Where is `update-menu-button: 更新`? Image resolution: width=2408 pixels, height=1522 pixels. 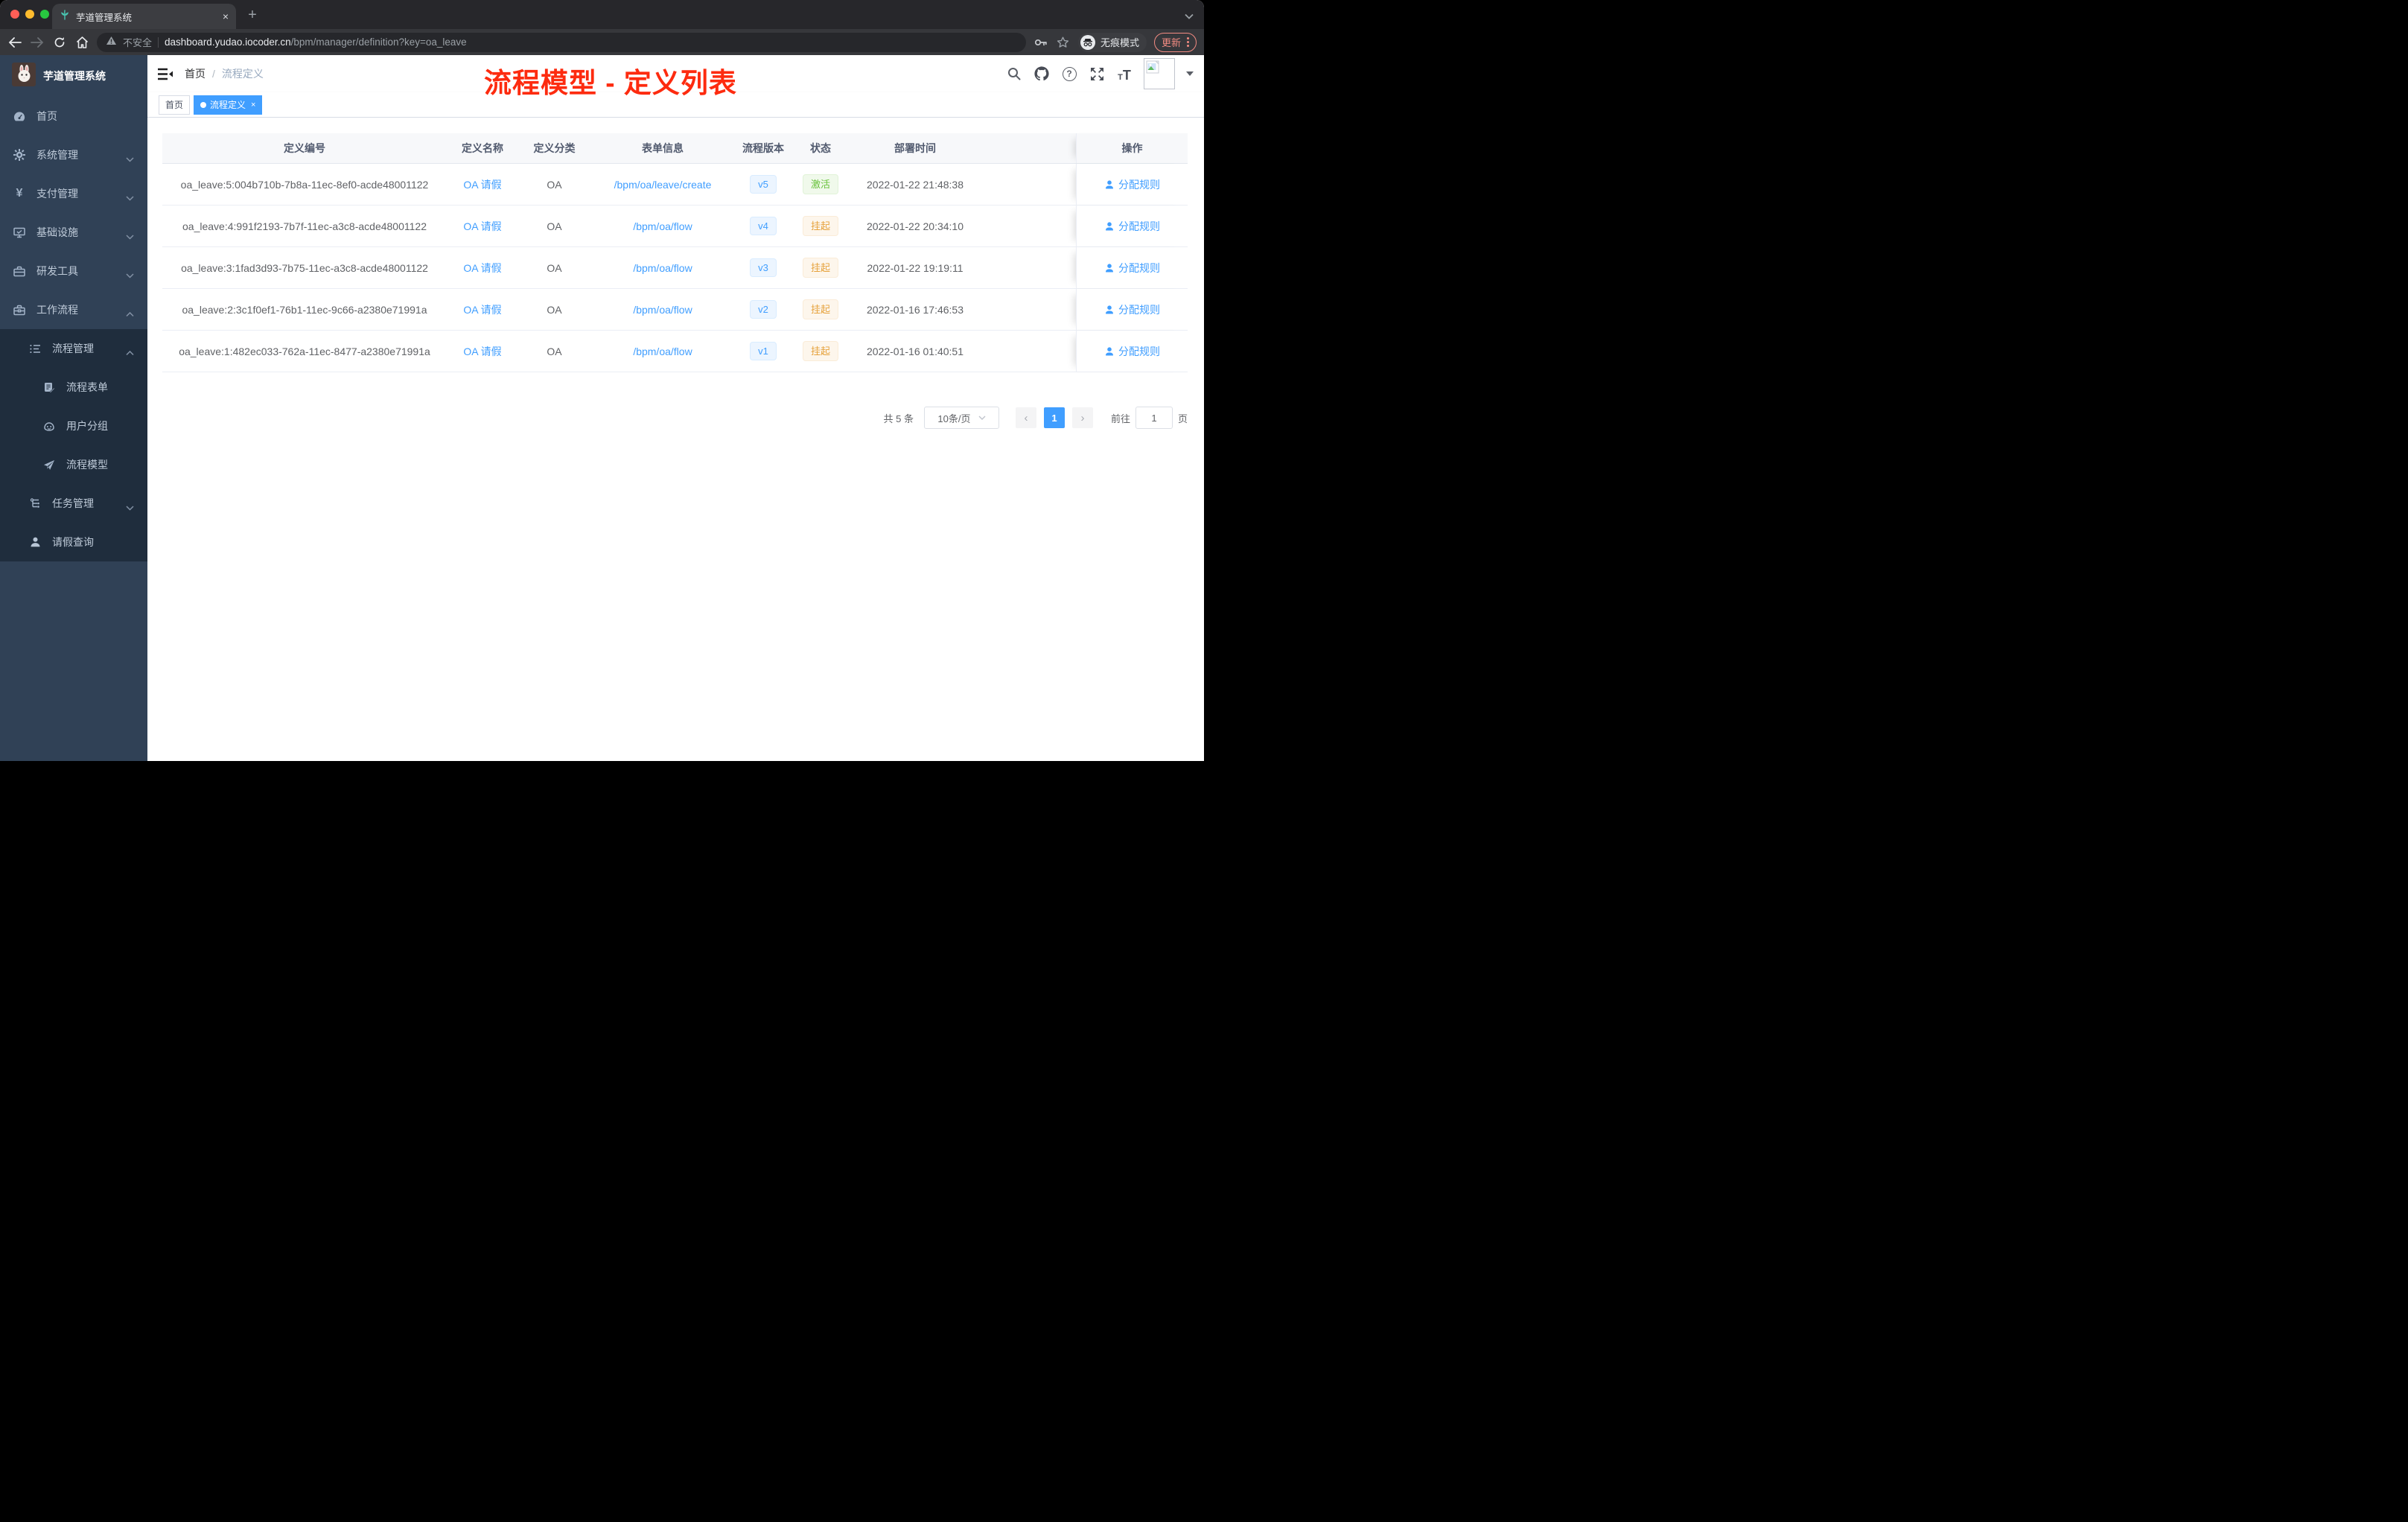
update-menu-button: 更新 is located at coordinates (1175, 42).